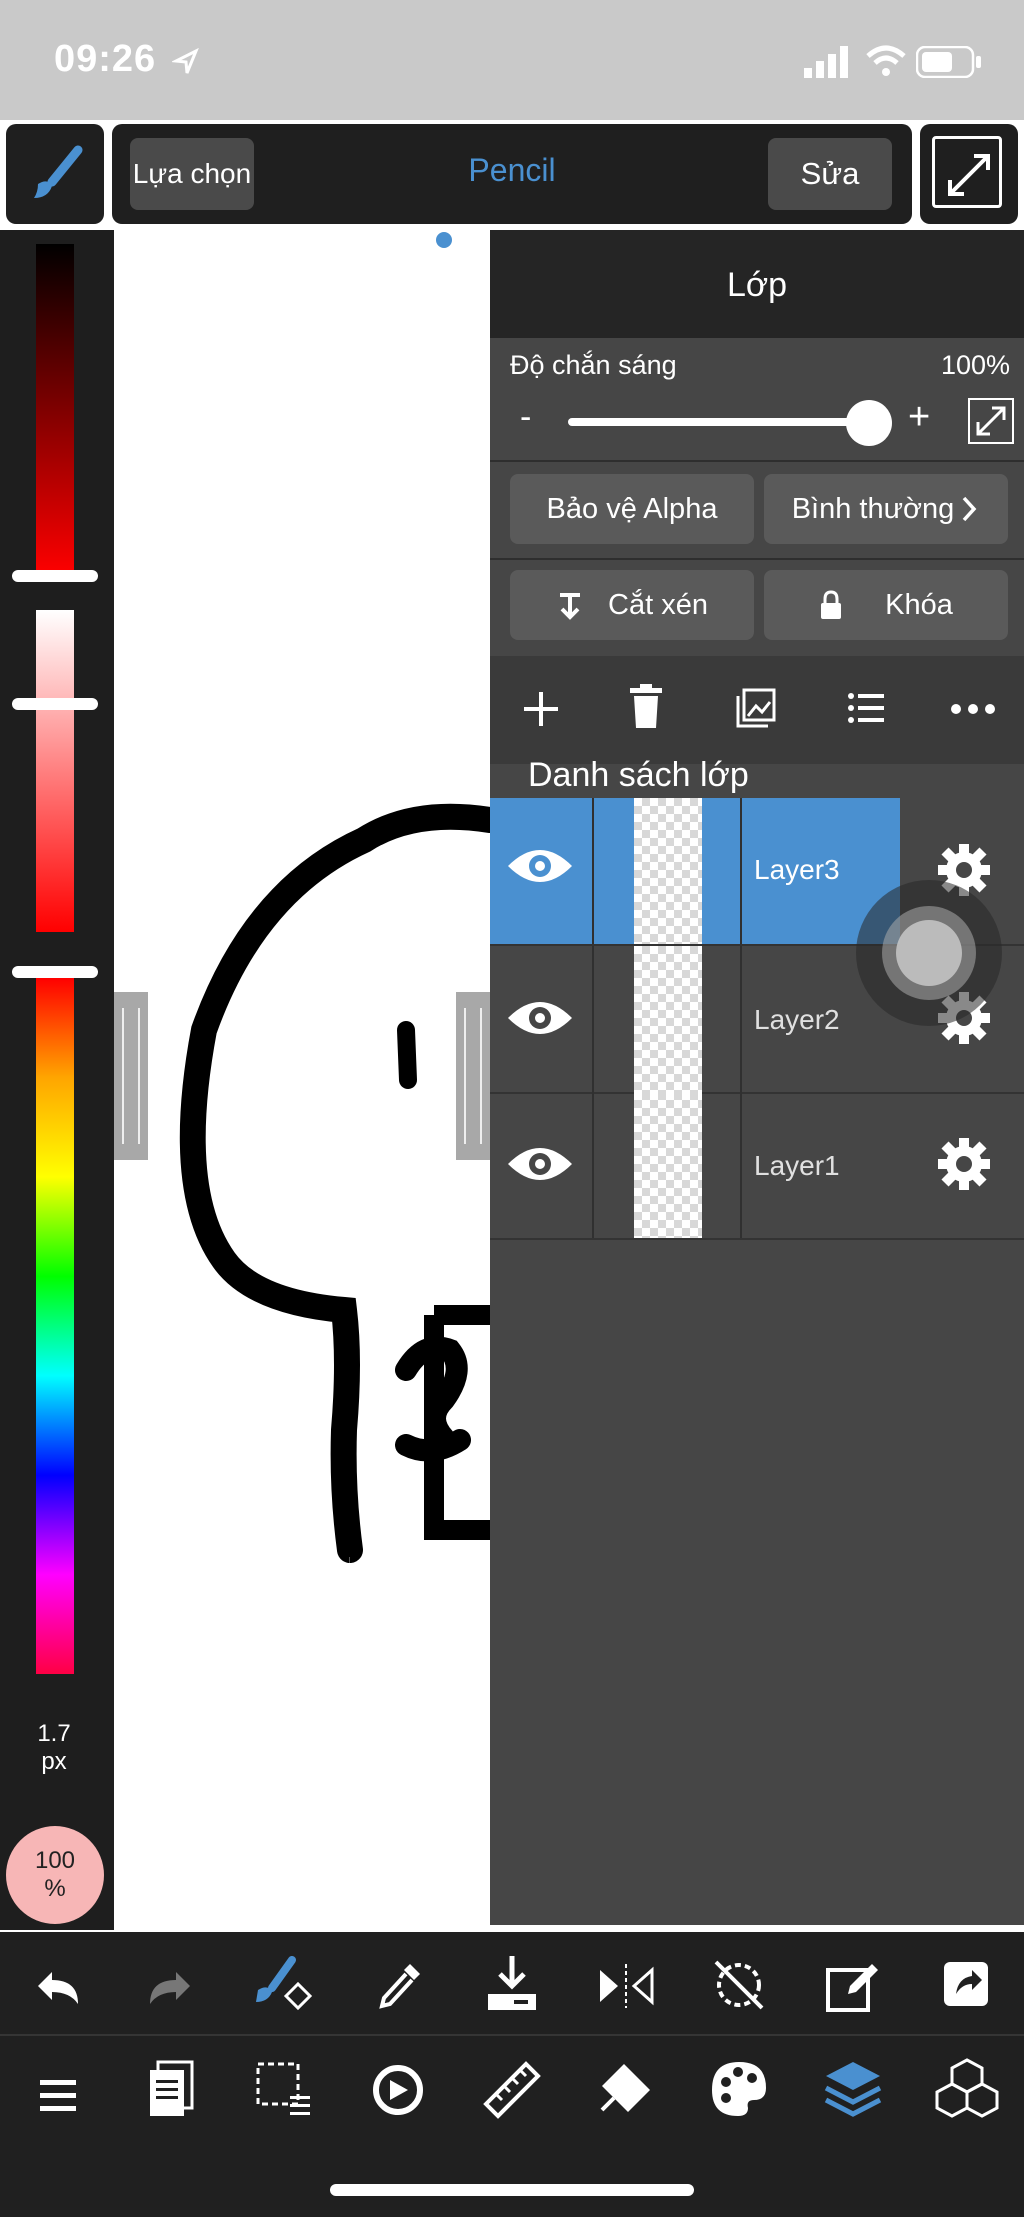 The height and width of the screenshot is (2217, 1024). Describe the element at coordinates (967, 2089) in the screenshot. I see `3d-material-icon` at that location.